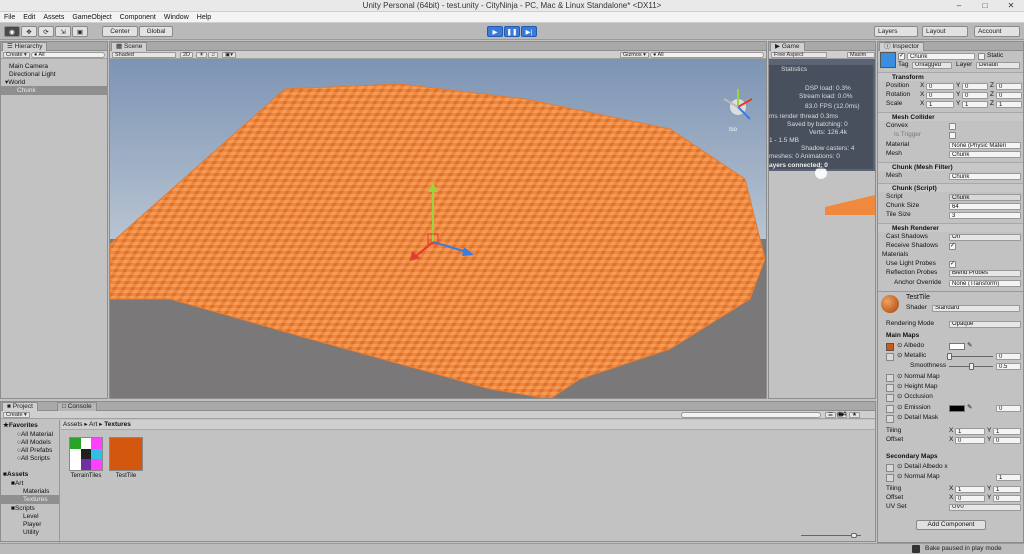 This screenshot has width=1024, height=554. I want to click on secondary-offset-x-input: 0, so click(970, 498).